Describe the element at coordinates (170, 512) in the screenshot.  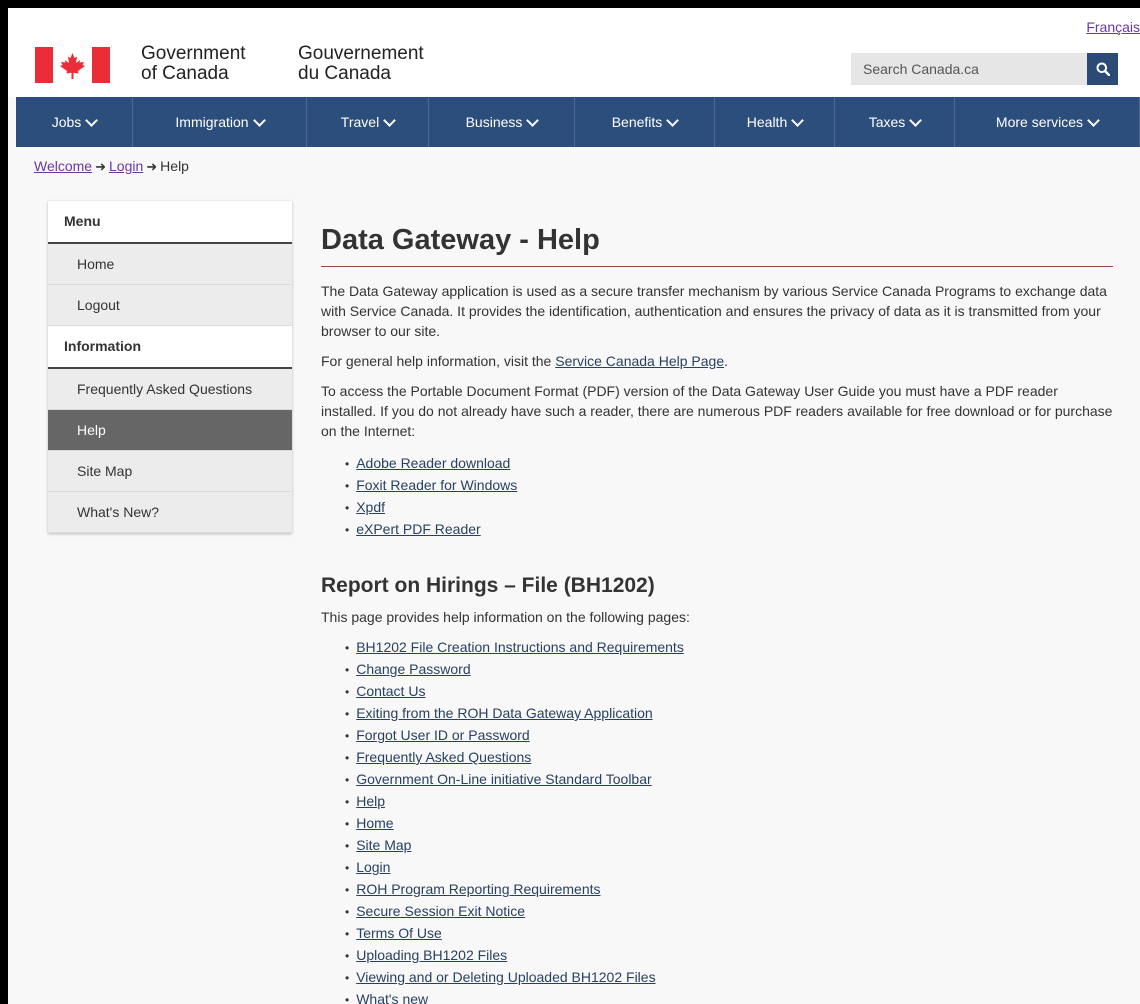
I see `sidebar-item-what-s-new: What's New?` at that location.